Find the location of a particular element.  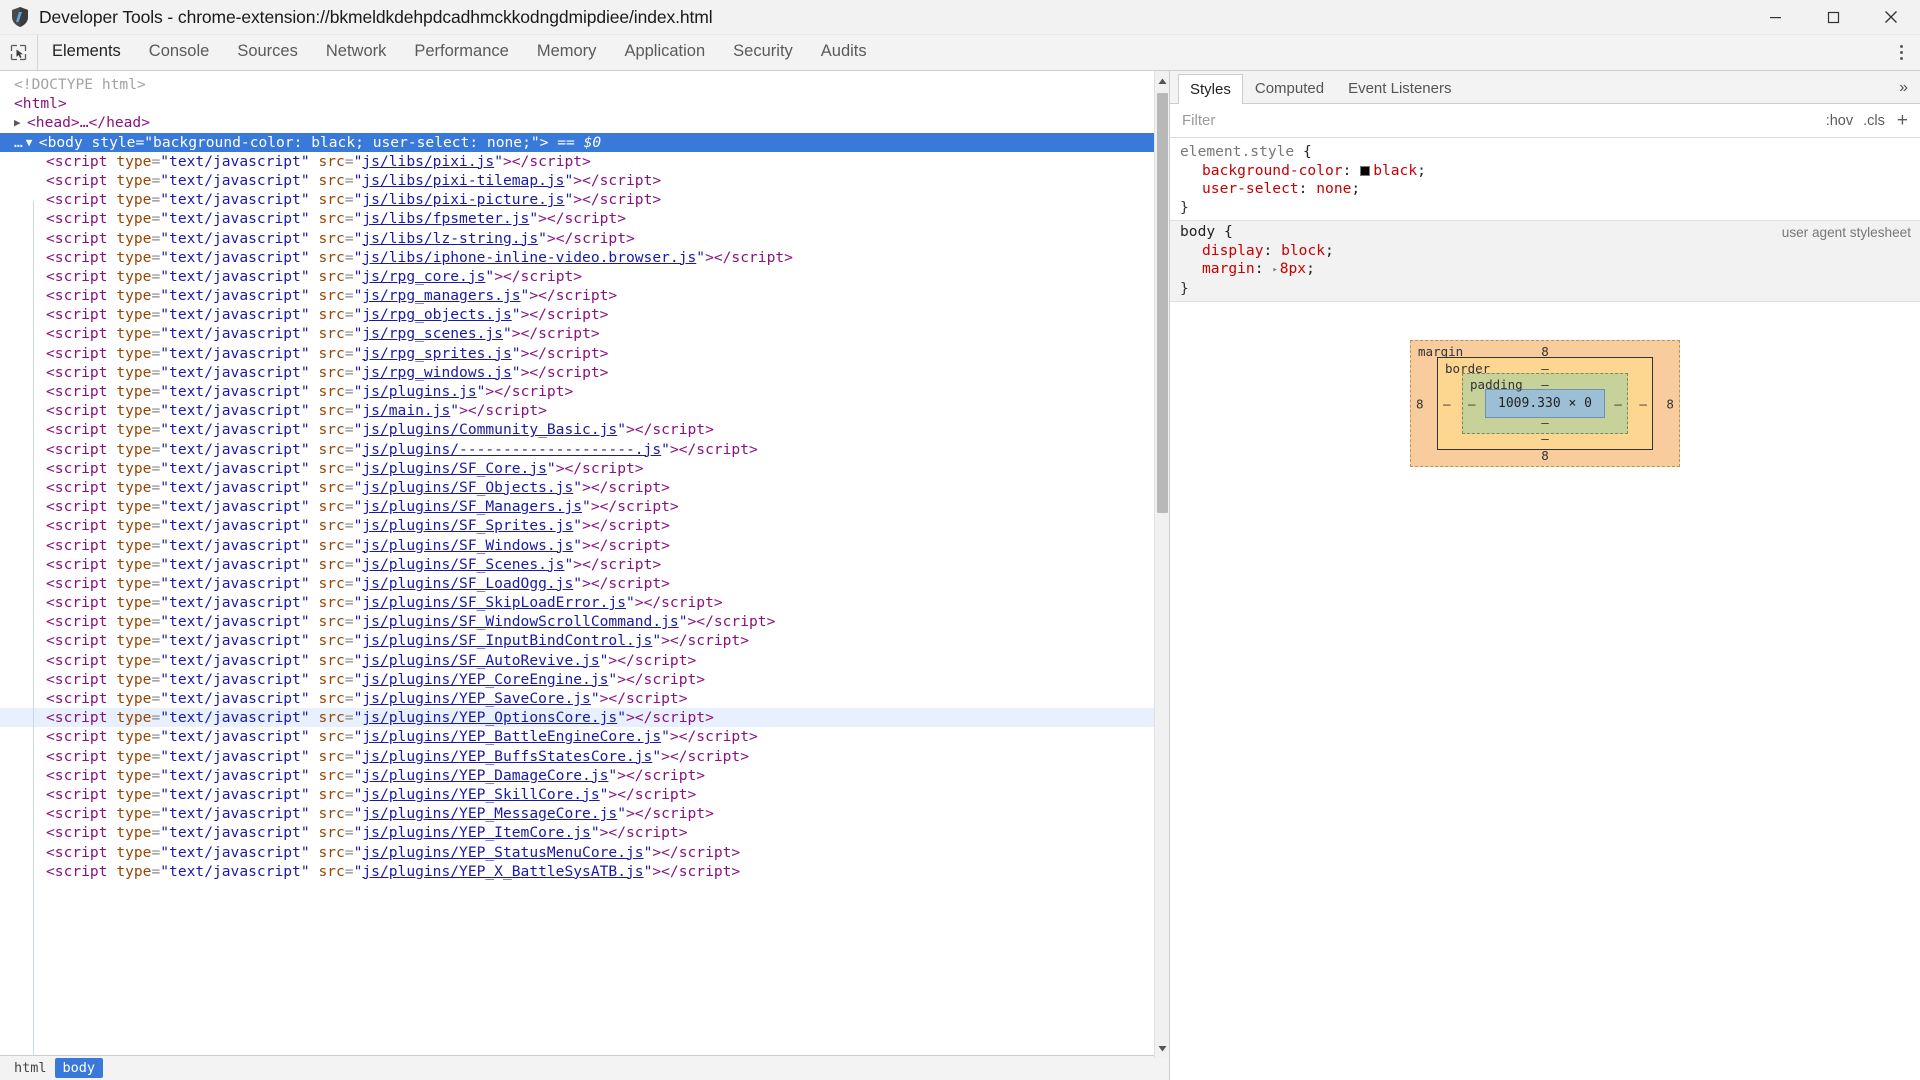

margin-bottom-value: 8 is located at coordinates (1545, 455).